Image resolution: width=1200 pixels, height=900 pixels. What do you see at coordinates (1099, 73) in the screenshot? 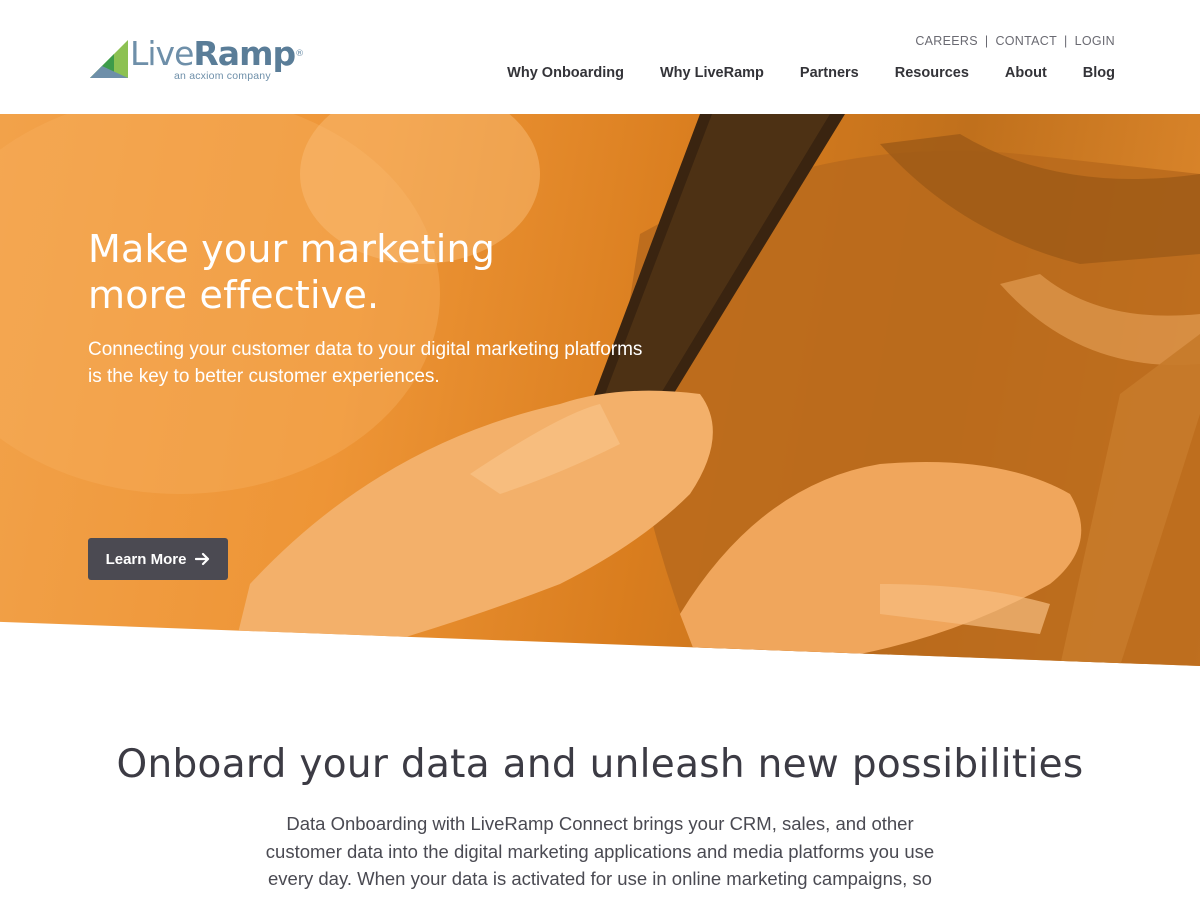
I see `nav-item-blog: Blog` at bounding box center [1099, 73].